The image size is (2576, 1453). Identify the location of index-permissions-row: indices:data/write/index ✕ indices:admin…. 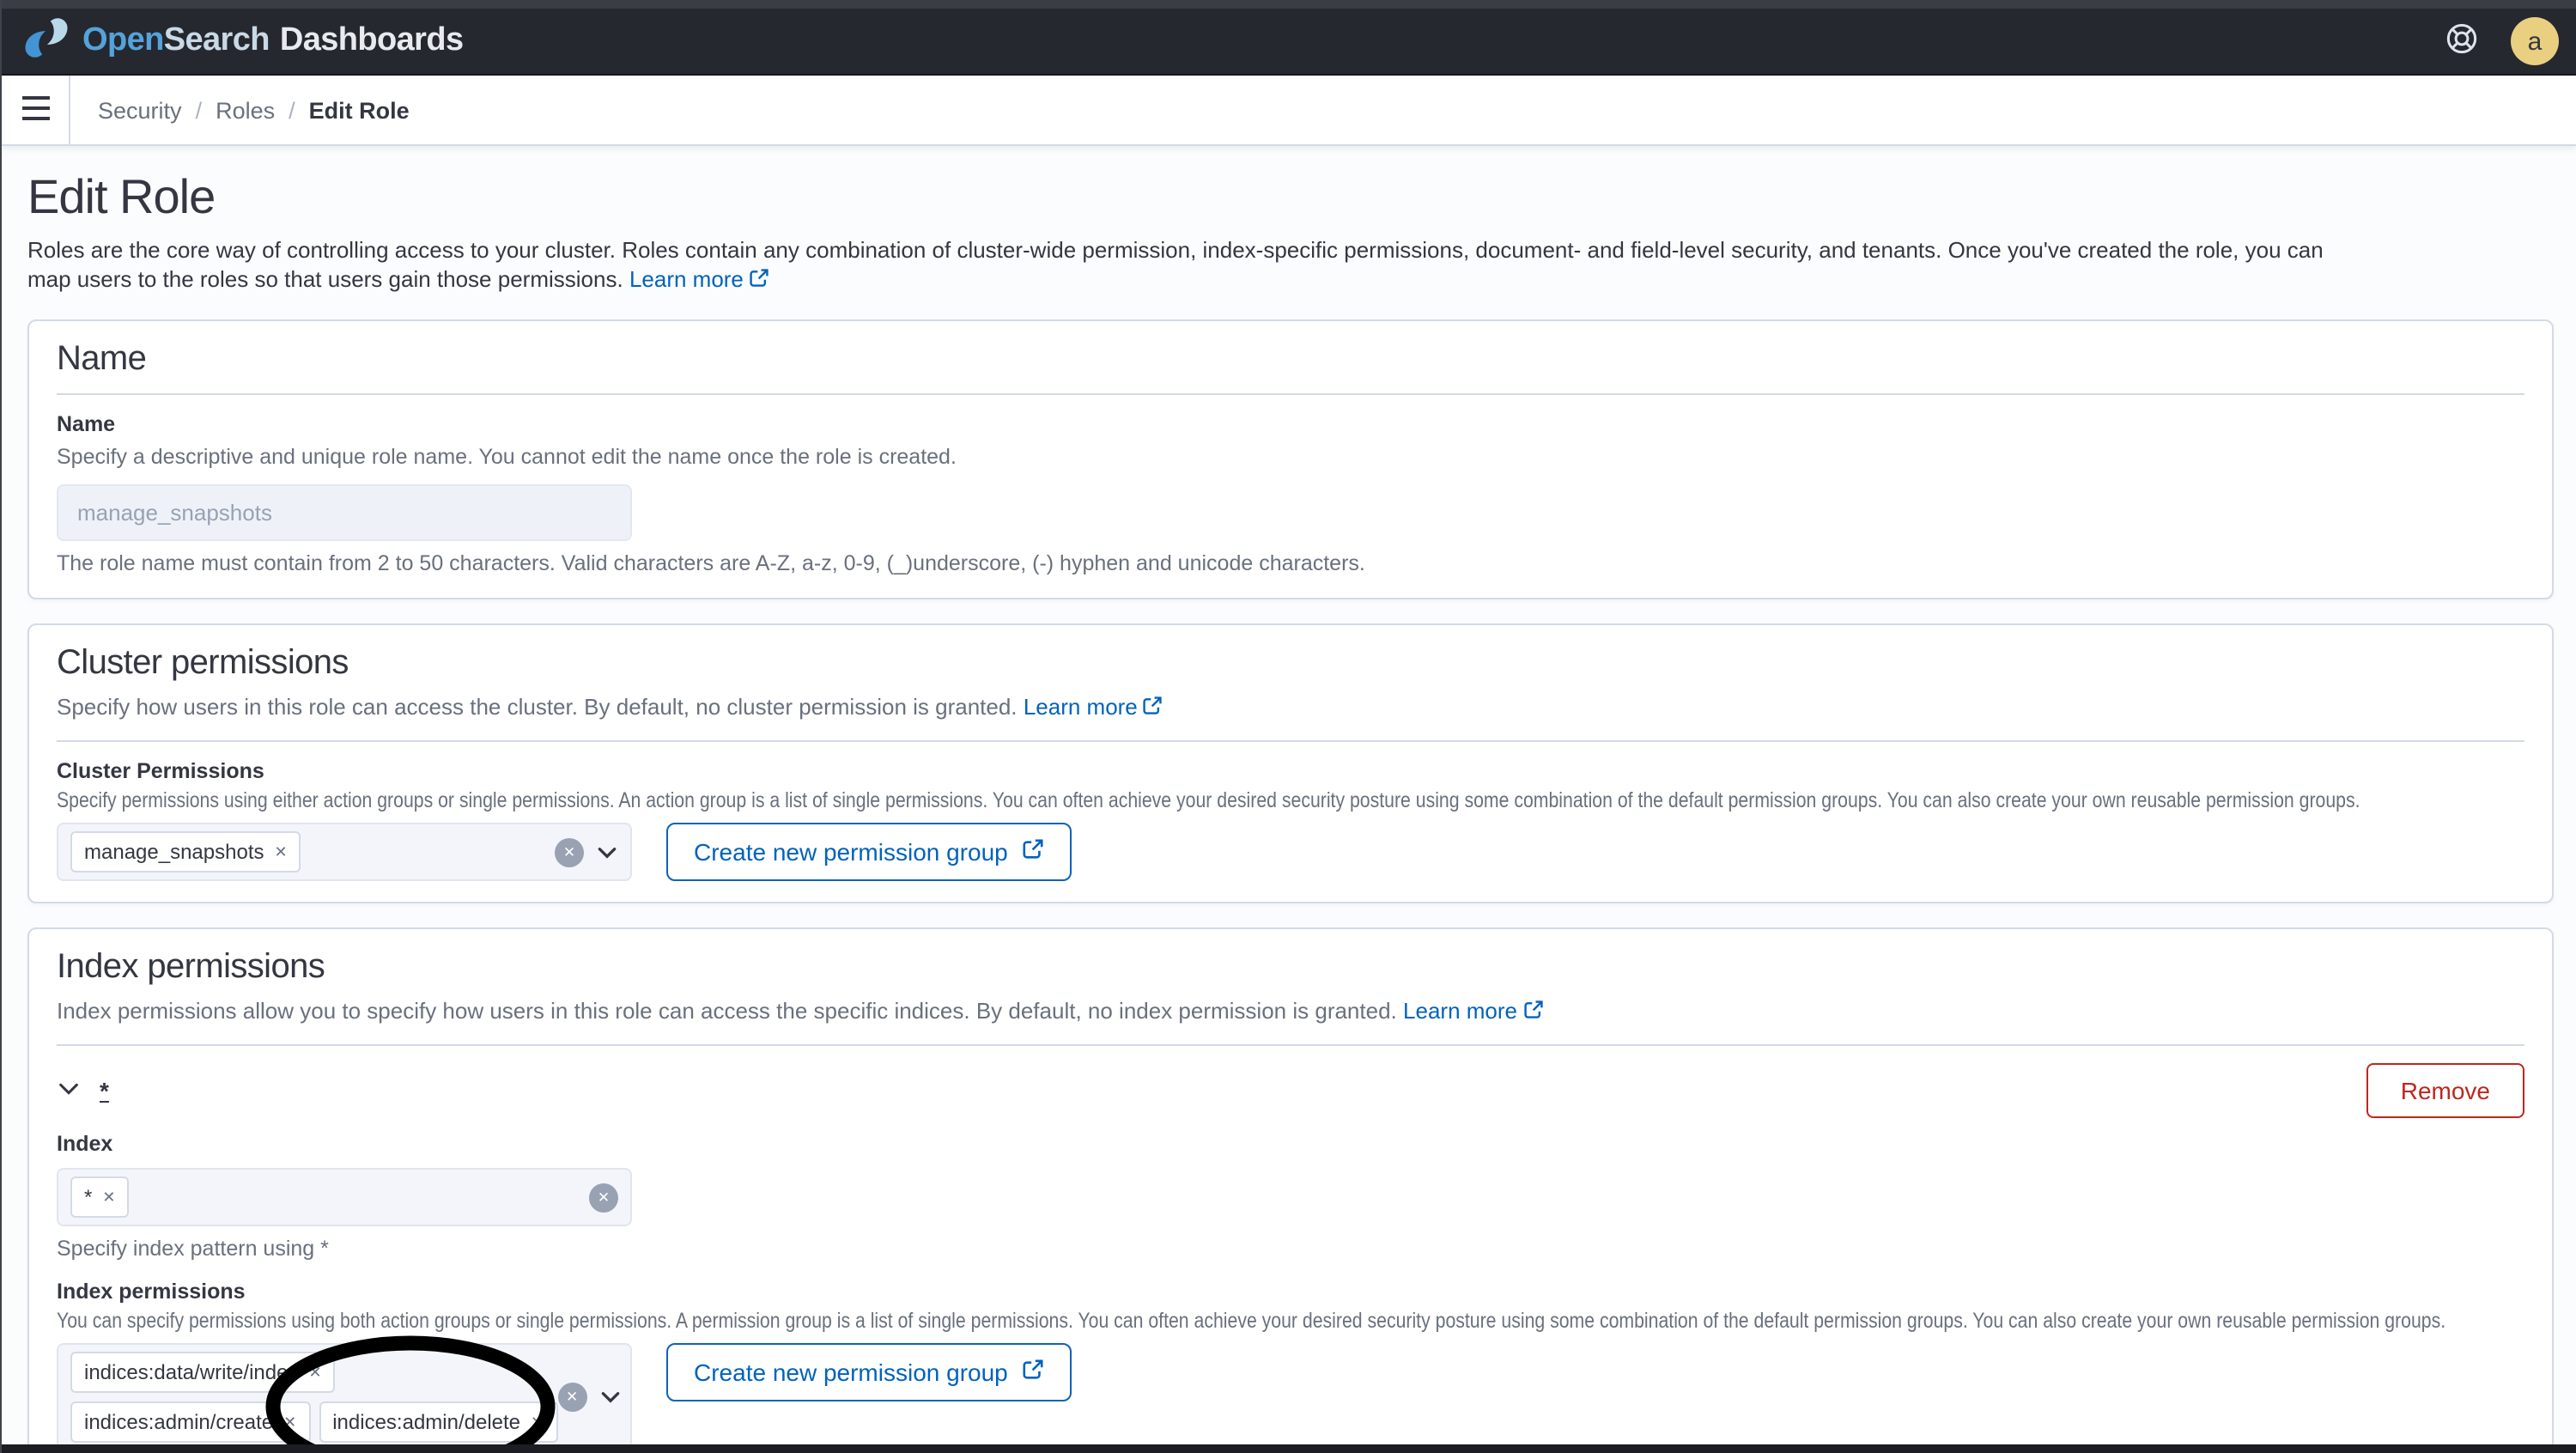
(1290, 1394).